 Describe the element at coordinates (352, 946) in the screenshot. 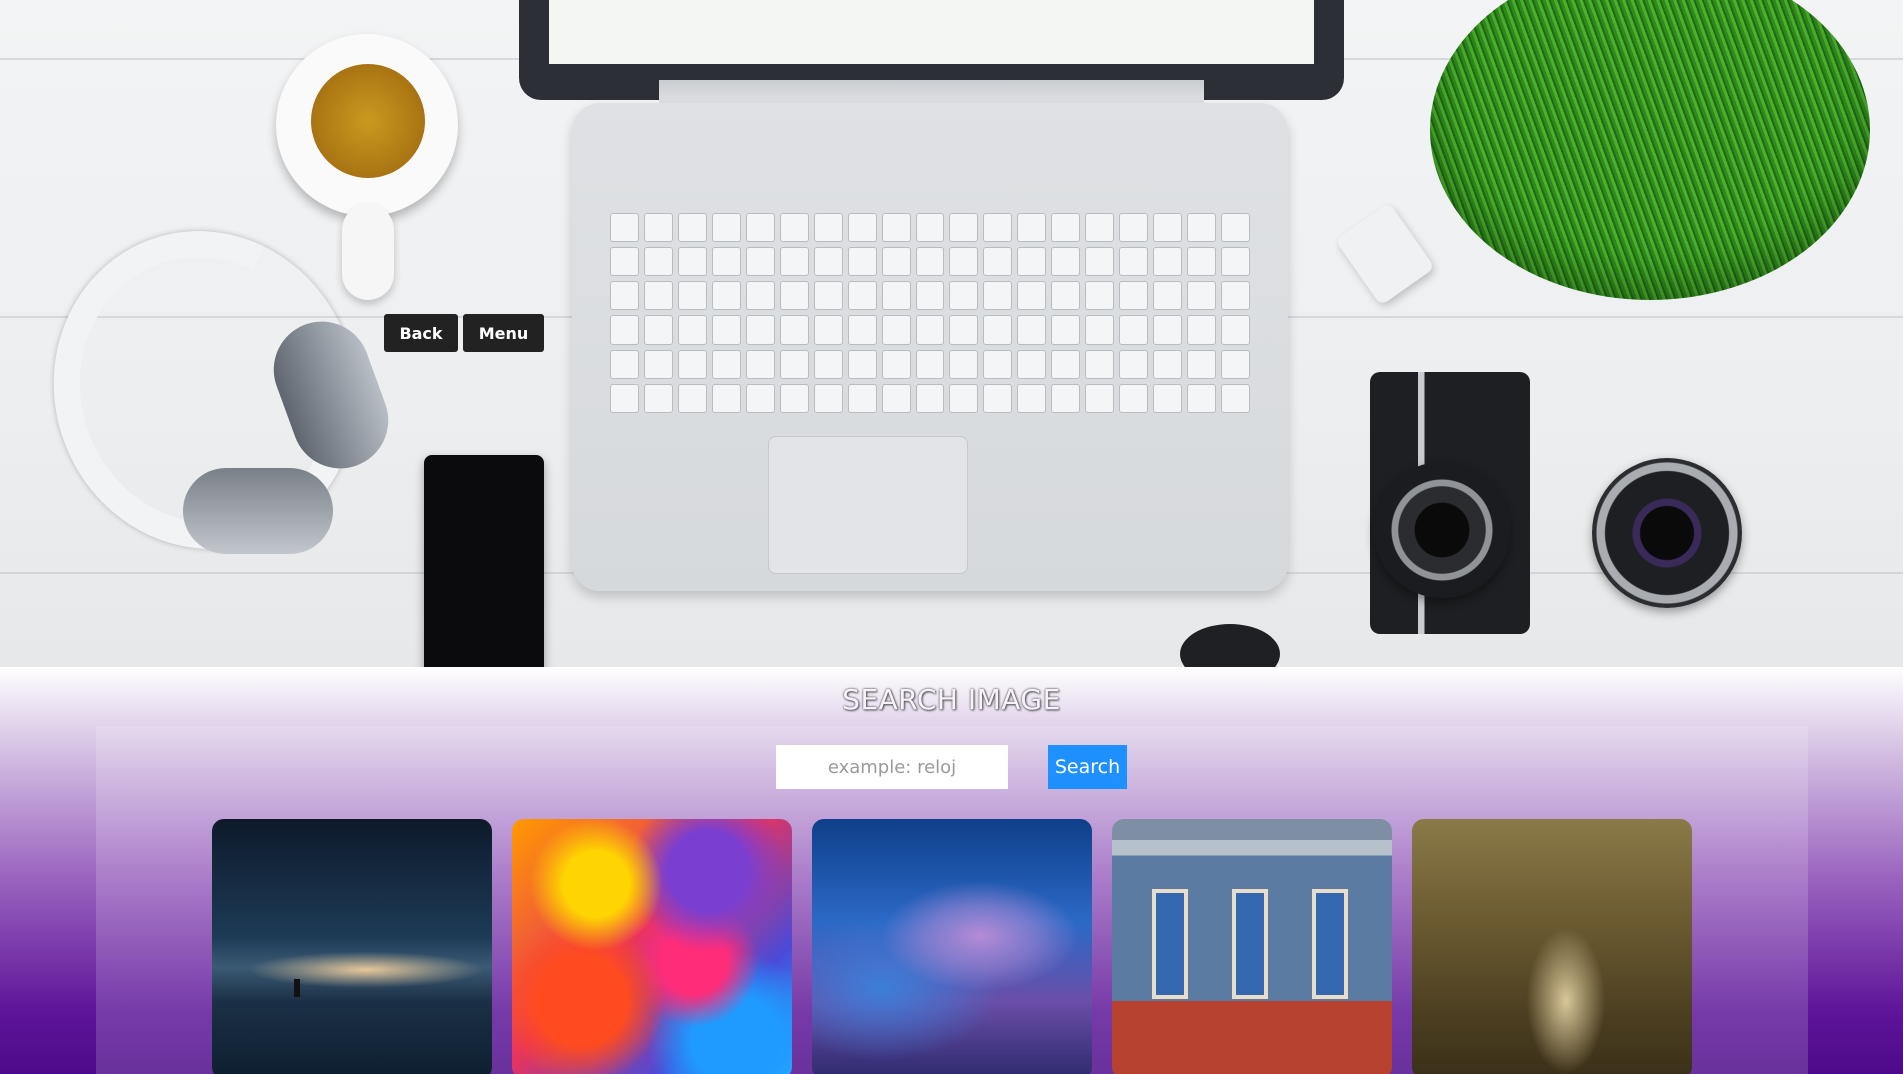

I see `result-image-night-sky` at that location.